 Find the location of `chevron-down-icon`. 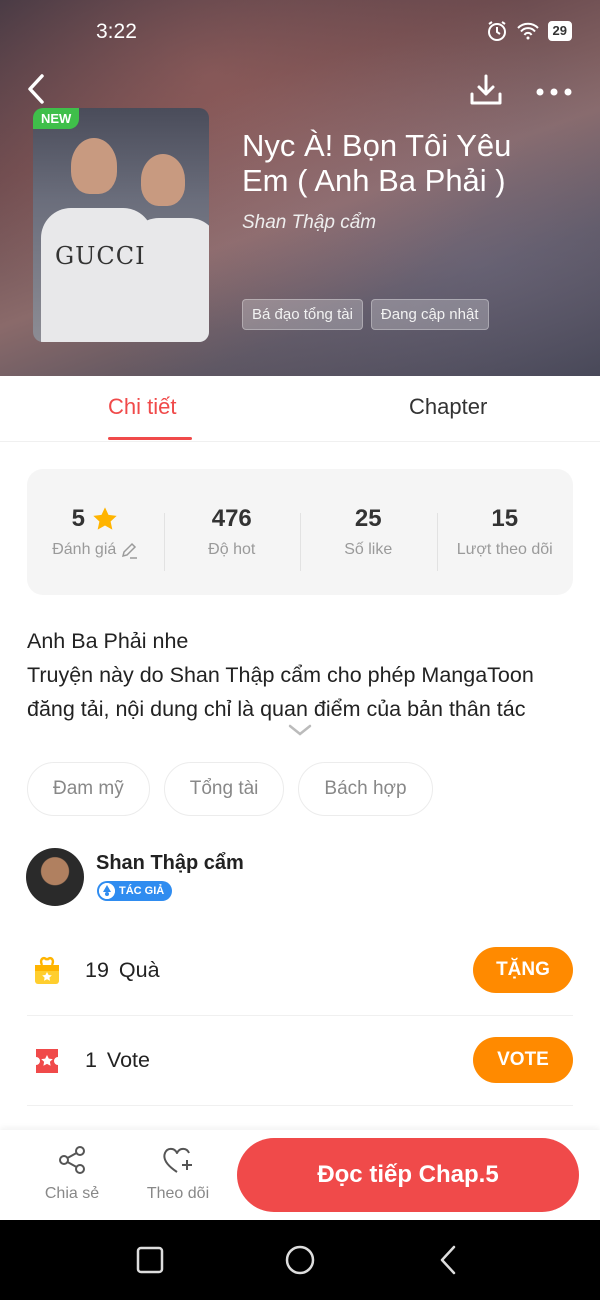

chevron-down-icon is located at coordinates (300, 730).